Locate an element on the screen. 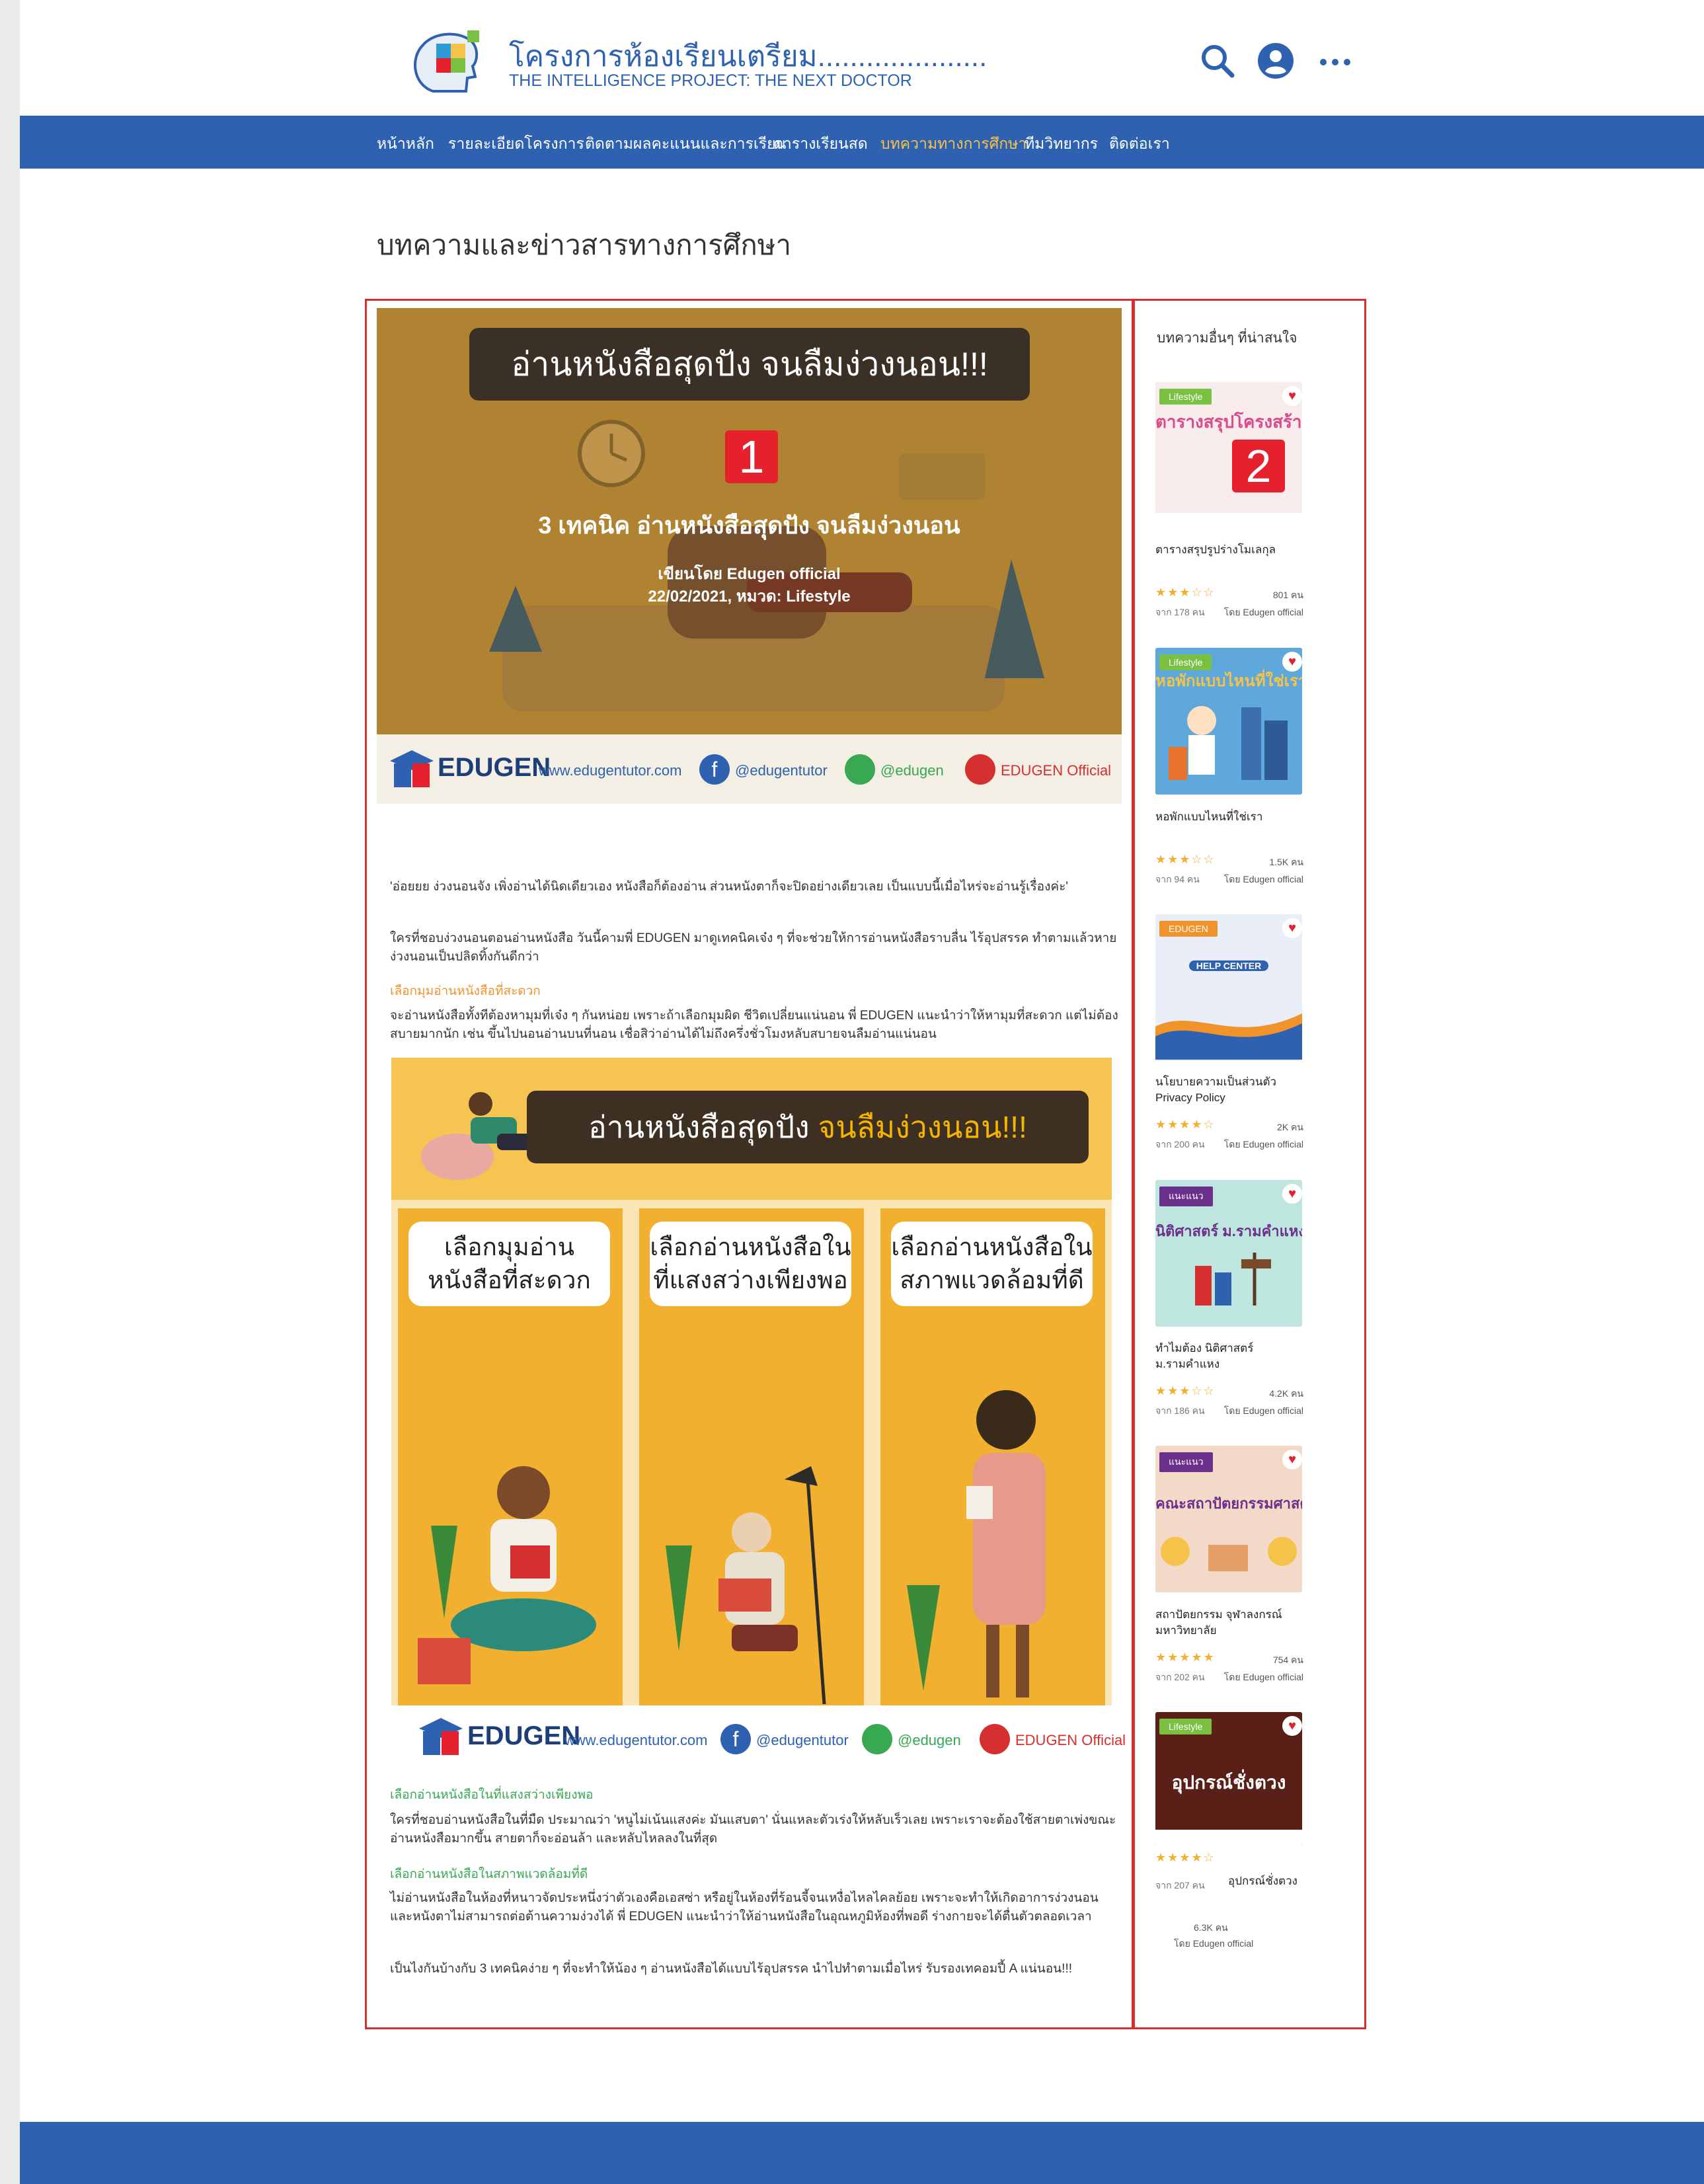  nav-item-speakers: ทีมวิทยากร is located at coordinates (1061, 144).